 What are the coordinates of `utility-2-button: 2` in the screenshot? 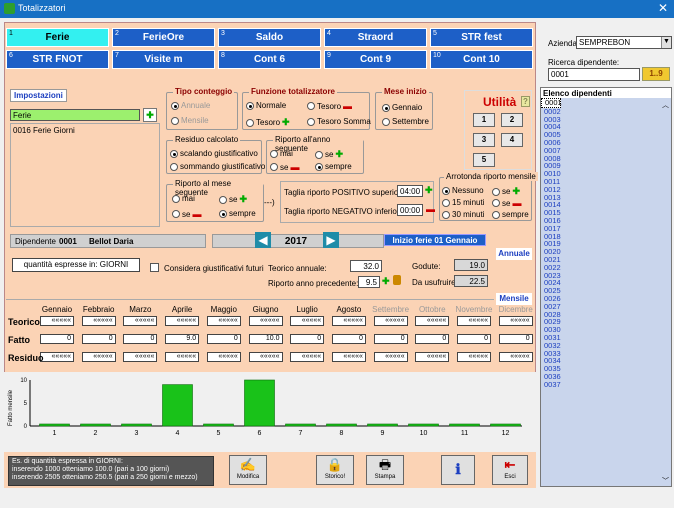 It's located at (512, 120).